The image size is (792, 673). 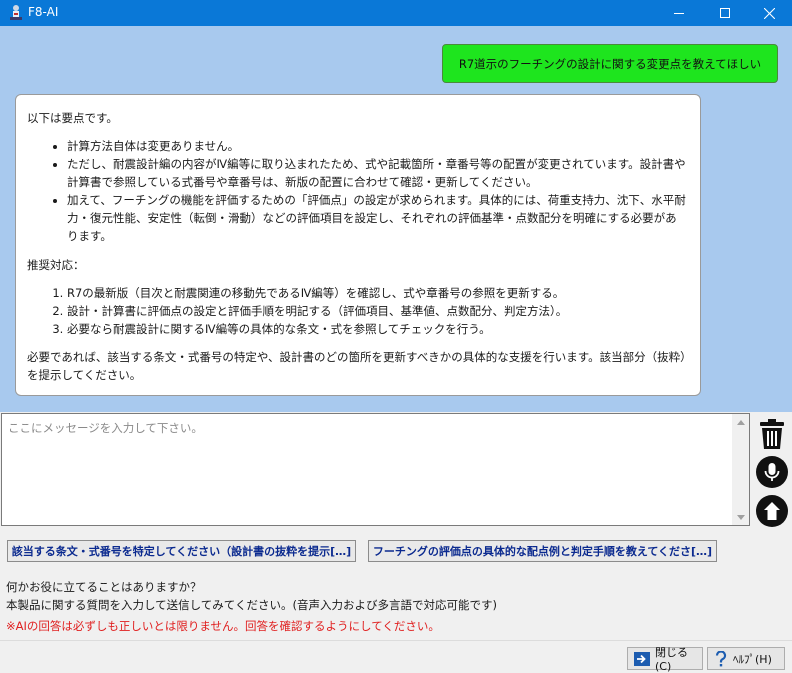 What do you see at coordinates (72, 118) in the screenshot?
I see `ai-intro: 以下は要点です。` at bounding box center [72, 118].